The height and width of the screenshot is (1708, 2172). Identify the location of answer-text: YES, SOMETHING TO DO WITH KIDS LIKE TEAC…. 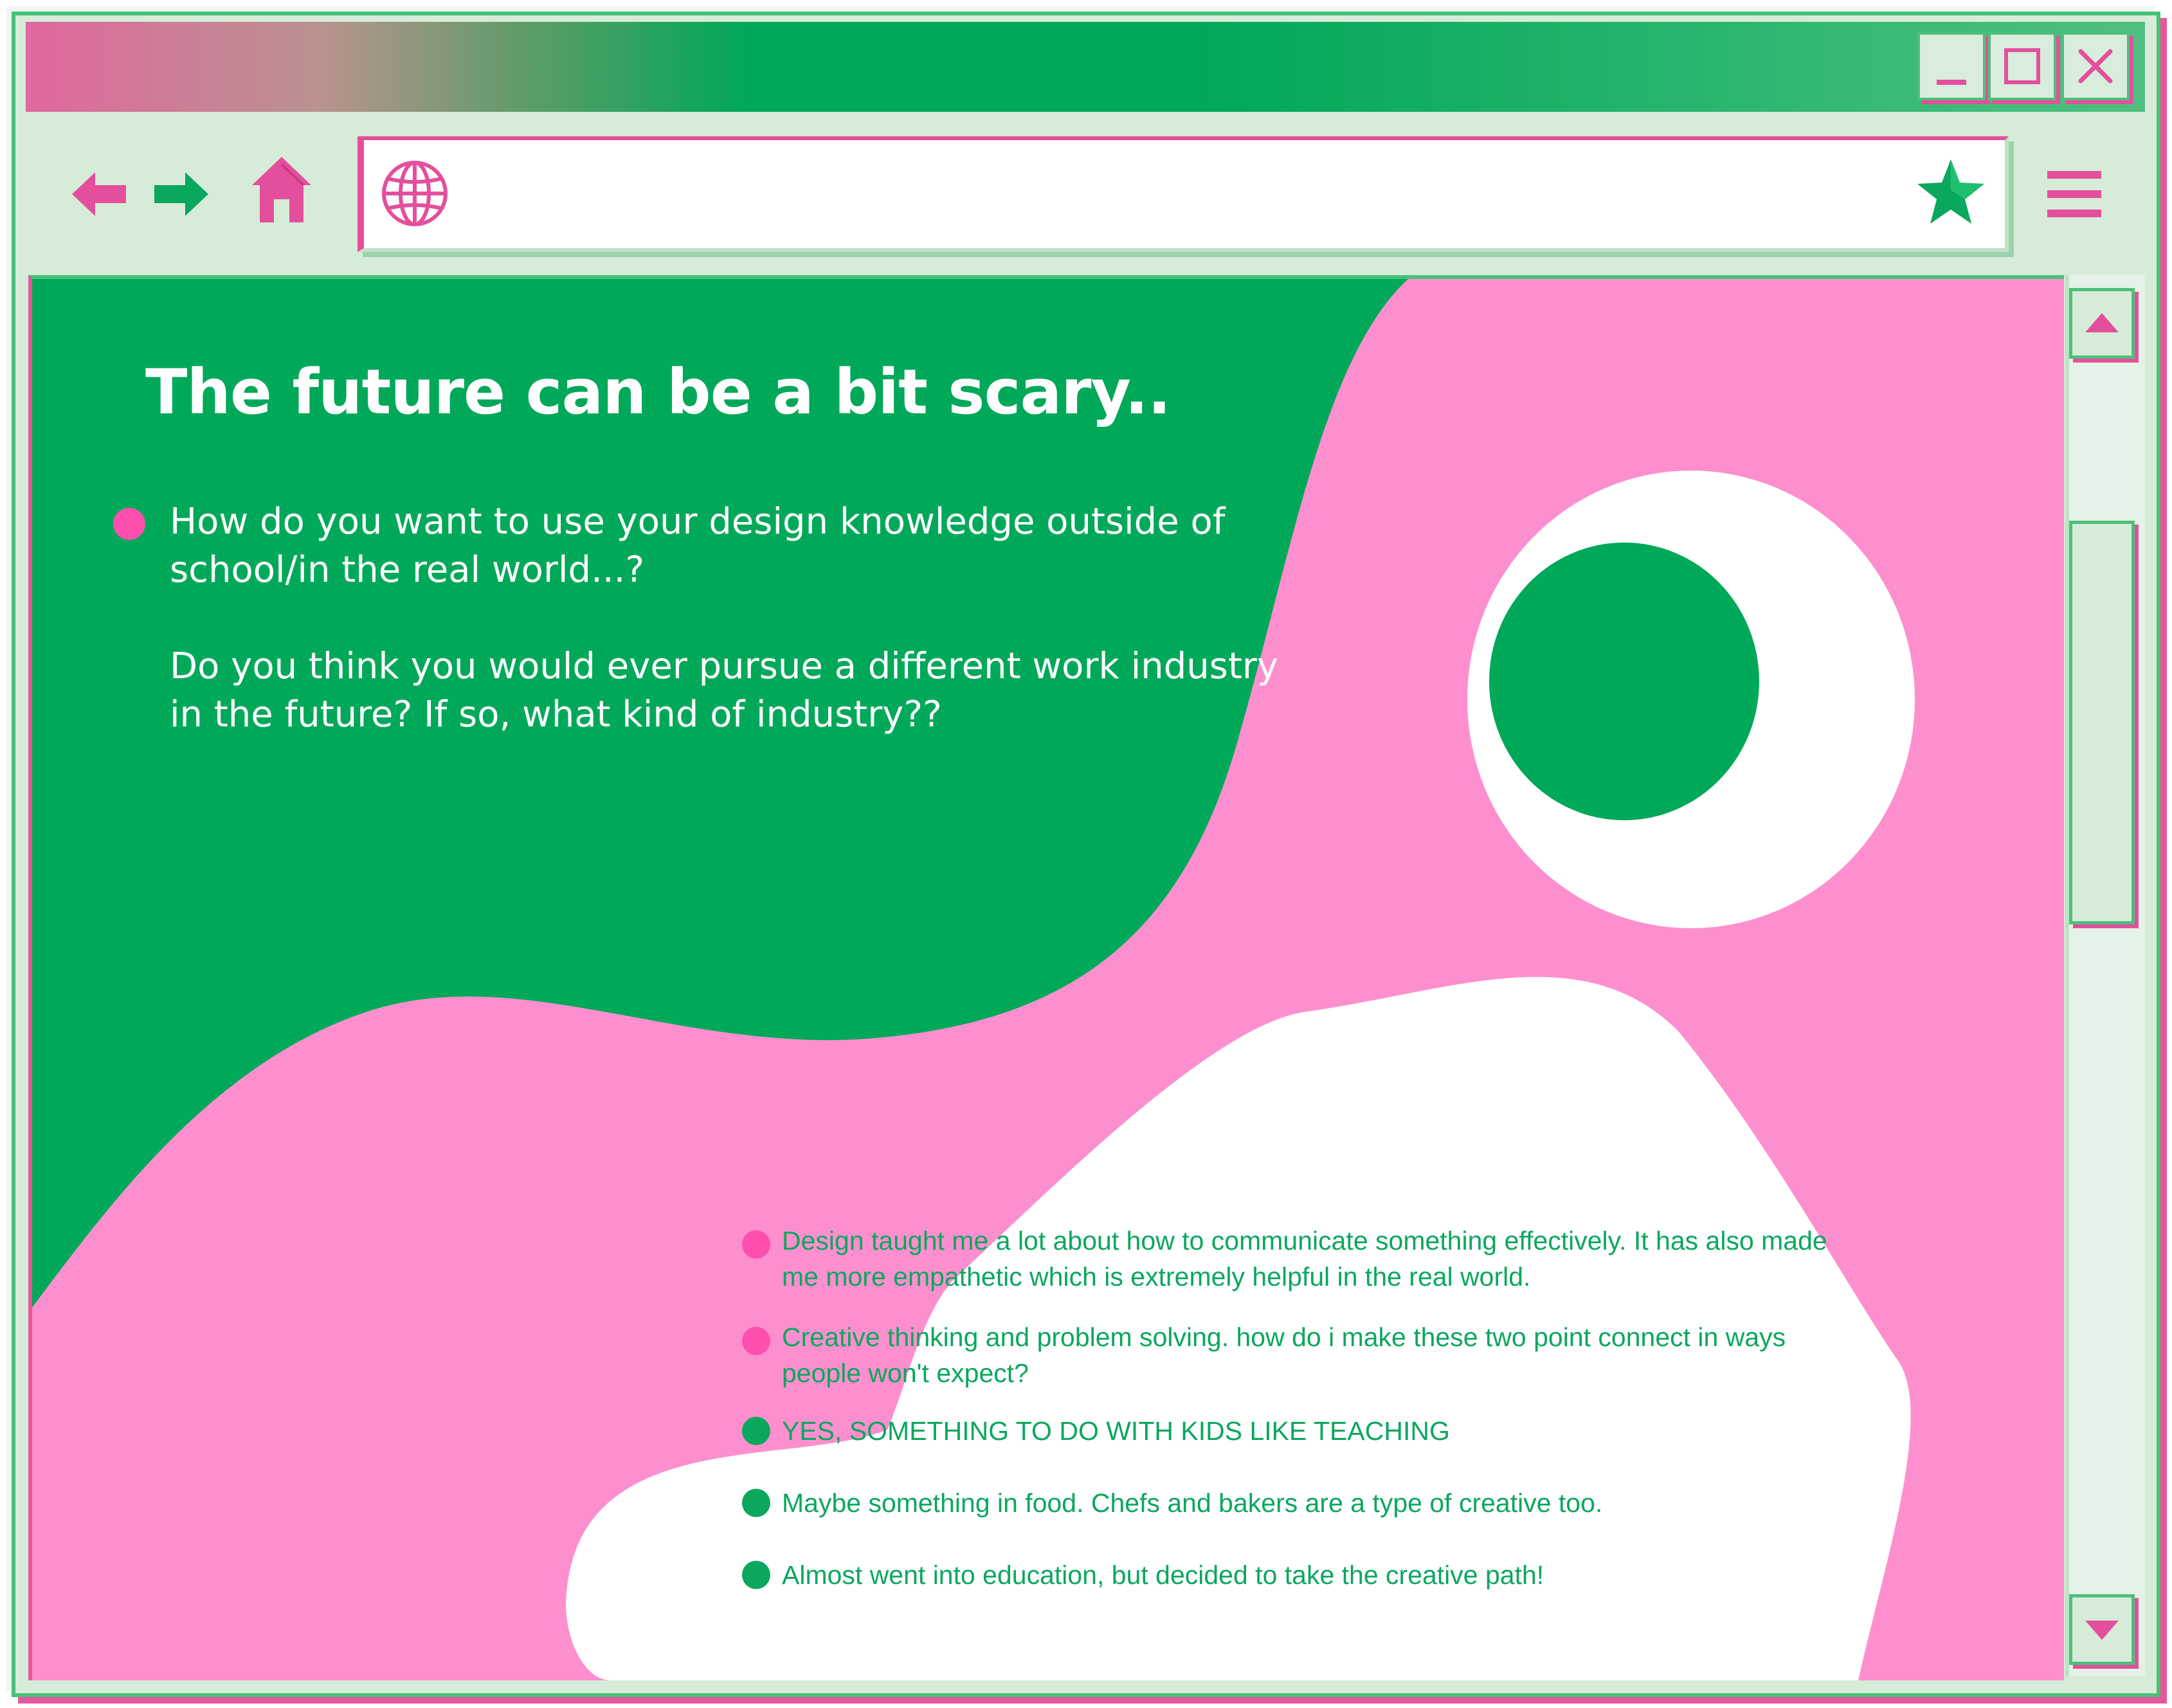
(1116, 1431).